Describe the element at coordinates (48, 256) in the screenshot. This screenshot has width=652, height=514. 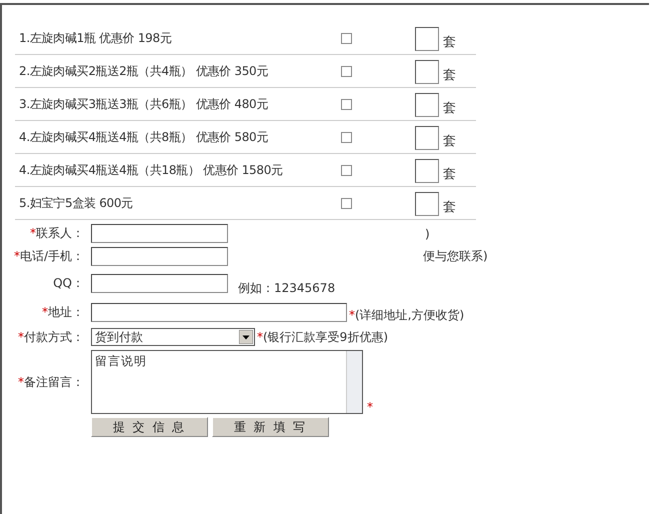
I see `field-label: *电话/手机：` at that location.